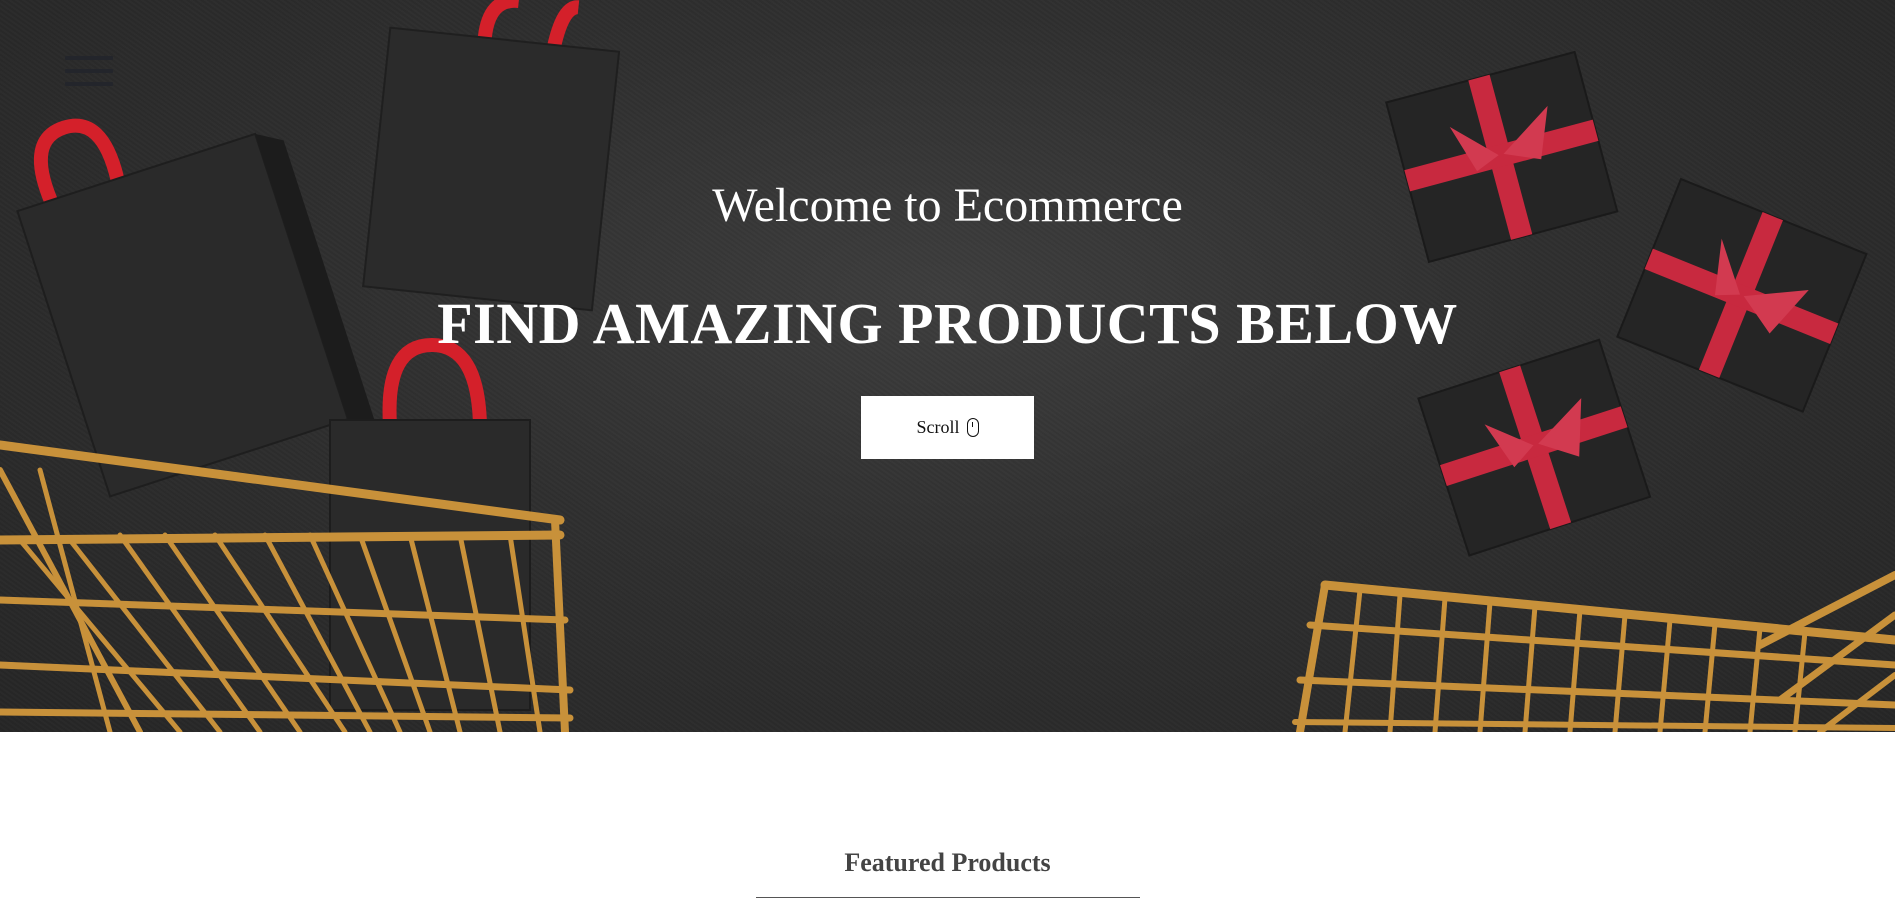  What do you see at coordinates (1534, 447) in the screenshot?
I see `gift-box-bottom` at bounding box center [1534, 447].